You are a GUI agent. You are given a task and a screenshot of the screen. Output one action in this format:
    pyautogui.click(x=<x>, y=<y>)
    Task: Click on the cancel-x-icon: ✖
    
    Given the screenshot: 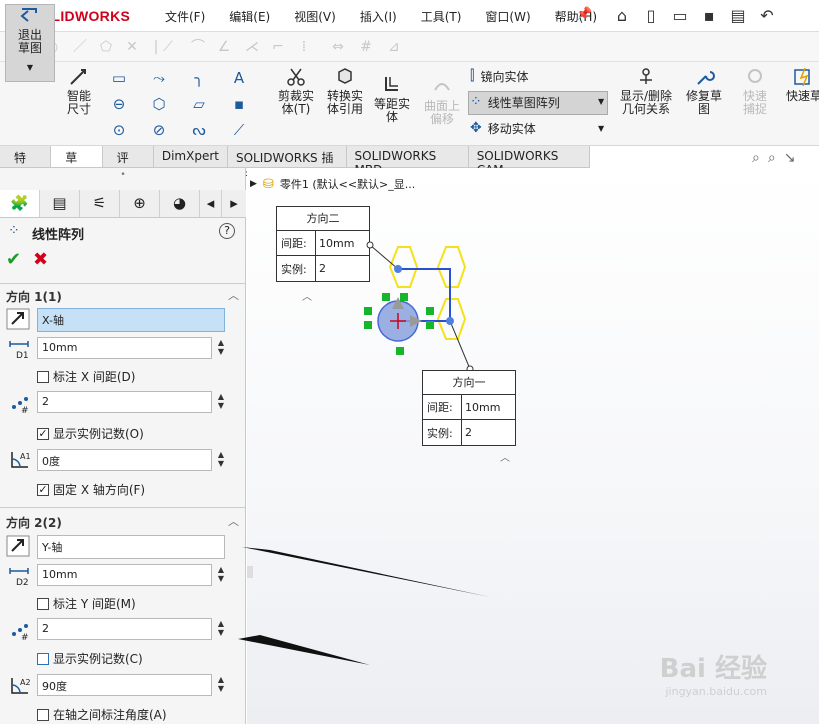 What is the action you would take?
    pyautogui.click(x=40, y=259)
    